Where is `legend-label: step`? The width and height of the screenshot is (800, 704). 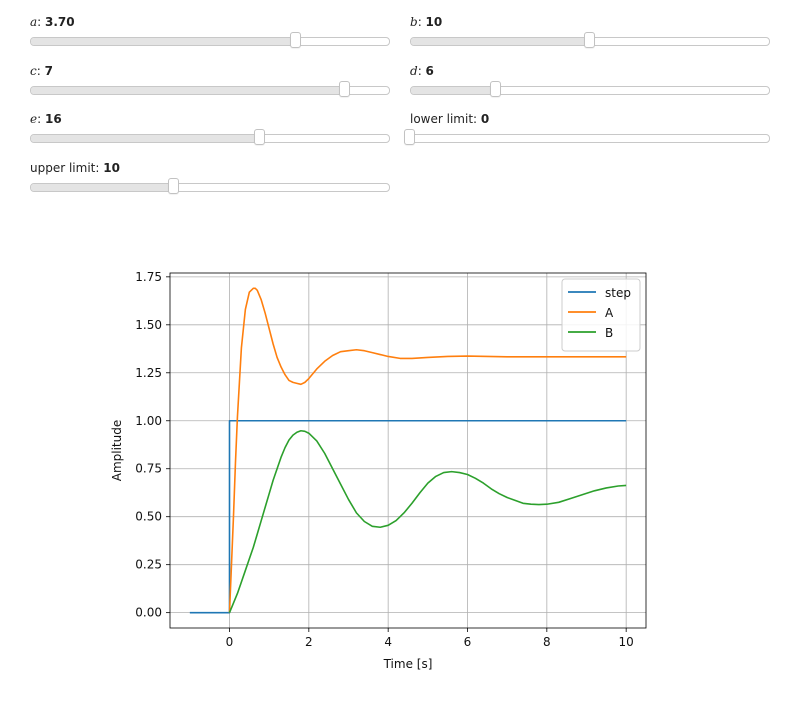
legend-label: step is located at coordinates (618, 293).